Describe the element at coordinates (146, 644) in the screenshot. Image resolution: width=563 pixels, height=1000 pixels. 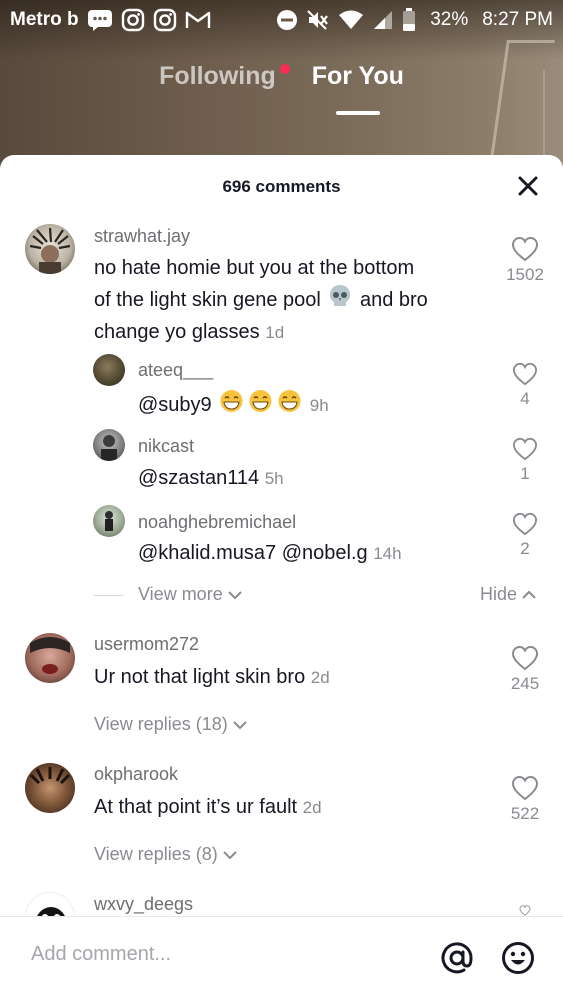
I see `comment-username: usermom272` at that location.